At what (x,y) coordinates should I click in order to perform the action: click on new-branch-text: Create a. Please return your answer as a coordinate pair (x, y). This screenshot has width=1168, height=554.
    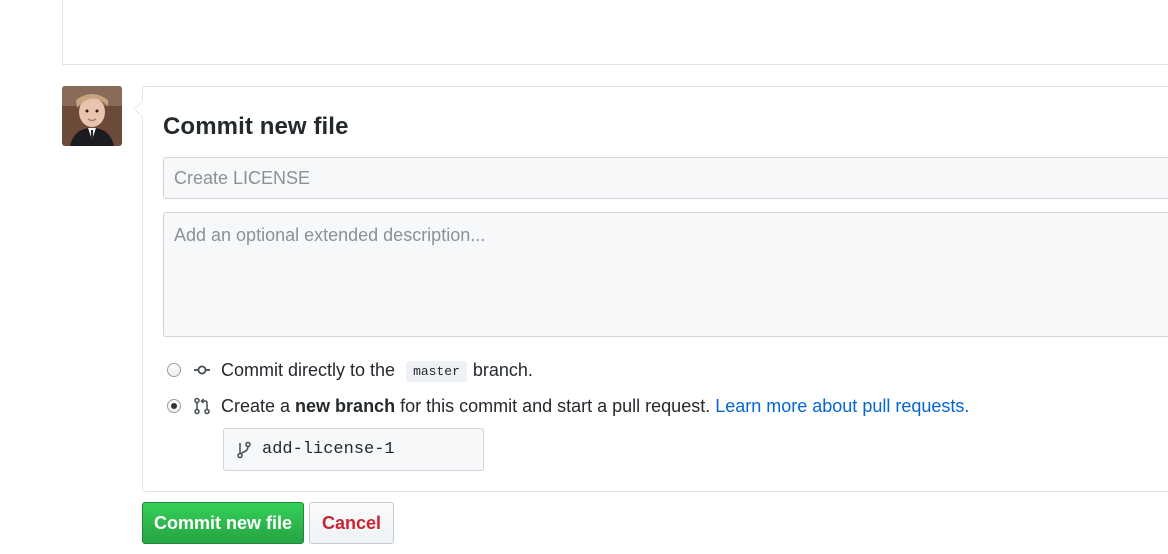
    Looking at the image, I should click on (256, 405).